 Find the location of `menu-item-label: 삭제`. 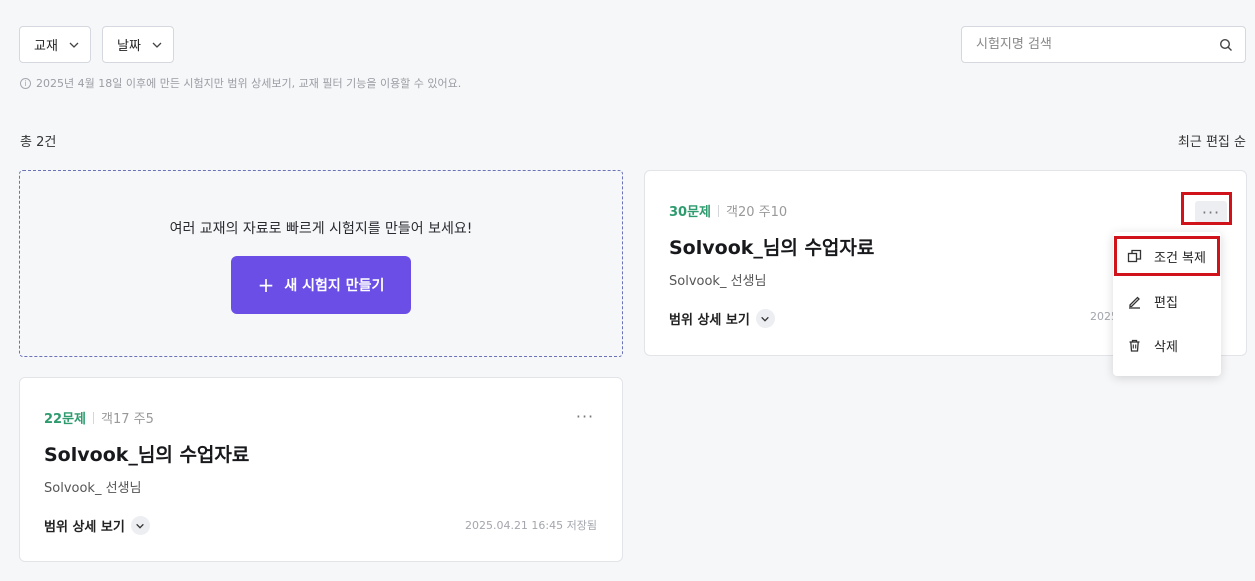

menu-item-label: 삭제 is located at coordinates (1166, 347).